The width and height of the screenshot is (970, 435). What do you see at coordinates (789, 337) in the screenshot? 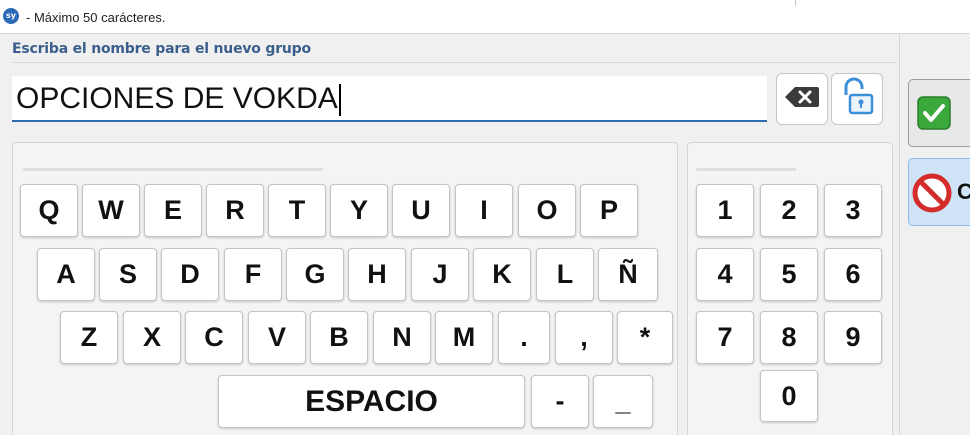
I see `numpad-key-8: 8` at bounding box center [789, 337].